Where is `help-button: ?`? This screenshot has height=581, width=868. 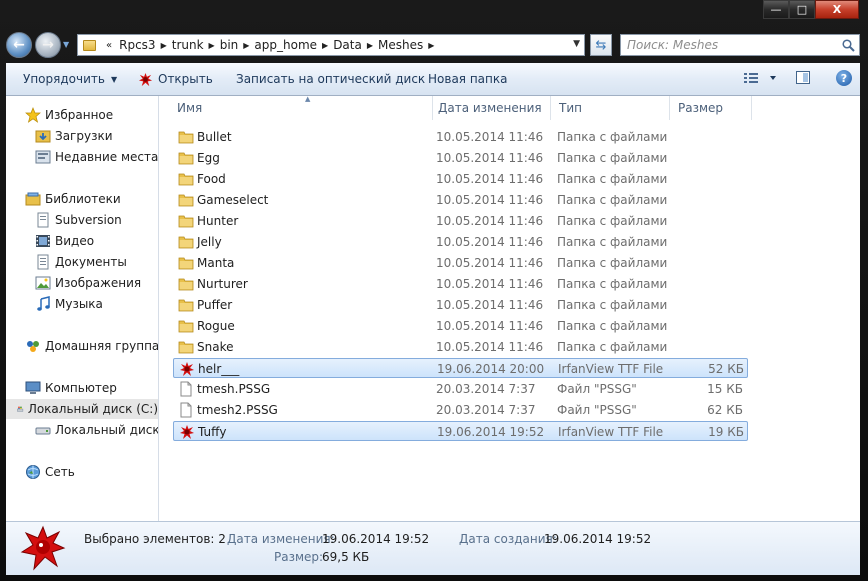 help-button: ? is located at coordinates (844, 78).